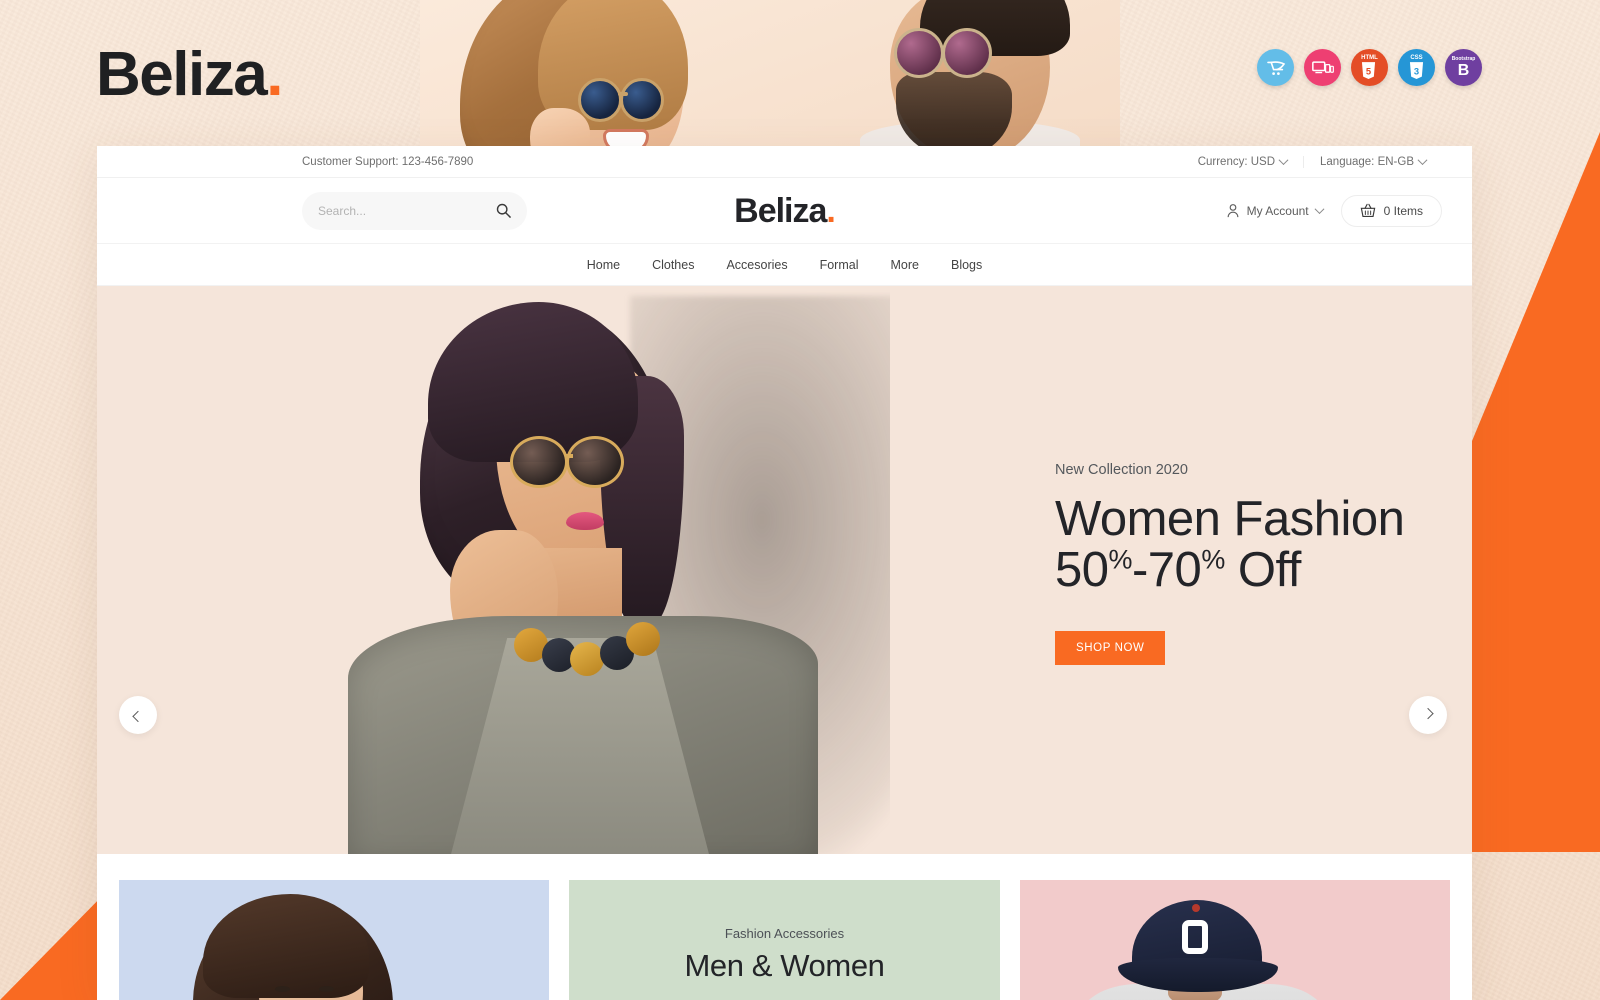 The width and height of the screenshot is (1600, 1000). I want to click on opencart-badge, so click(1275, 67).